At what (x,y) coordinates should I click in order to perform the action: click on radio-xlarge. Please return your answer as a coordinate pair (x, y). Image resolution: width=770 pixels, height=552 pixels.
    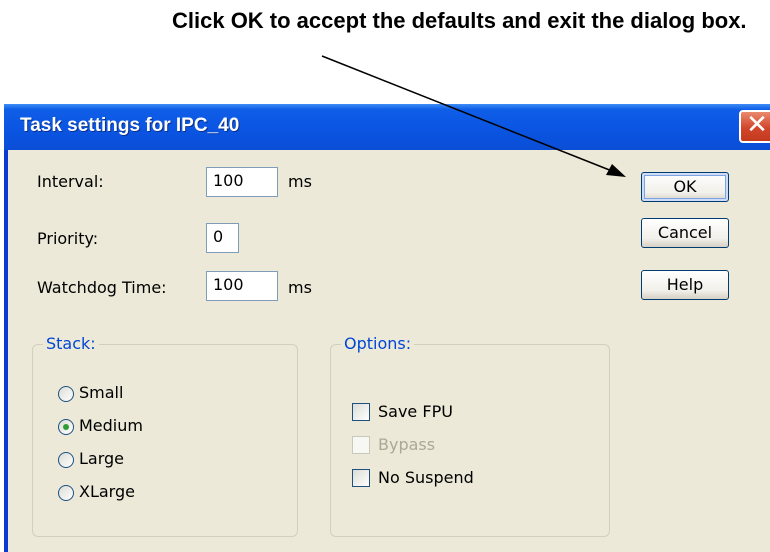
    Looking at the image, I should click on (66, 493).